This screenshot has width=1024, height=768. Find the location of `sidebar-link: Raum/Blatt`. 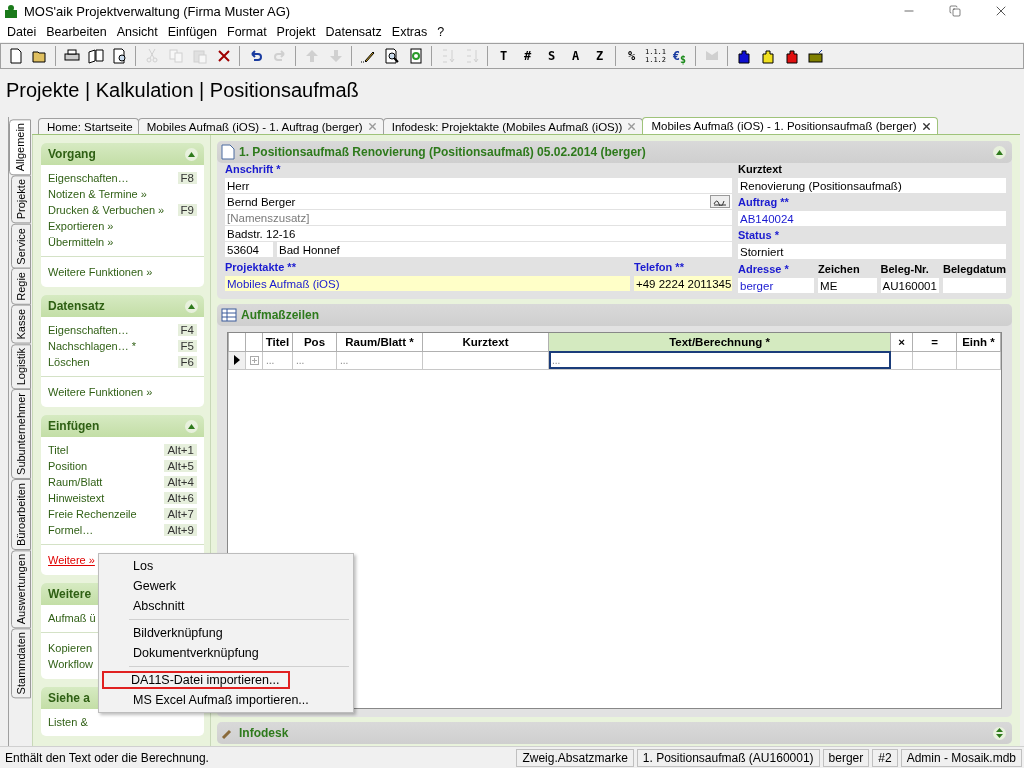

sidebar-link: Raum/Blatt is located at coordinates (75, 482).